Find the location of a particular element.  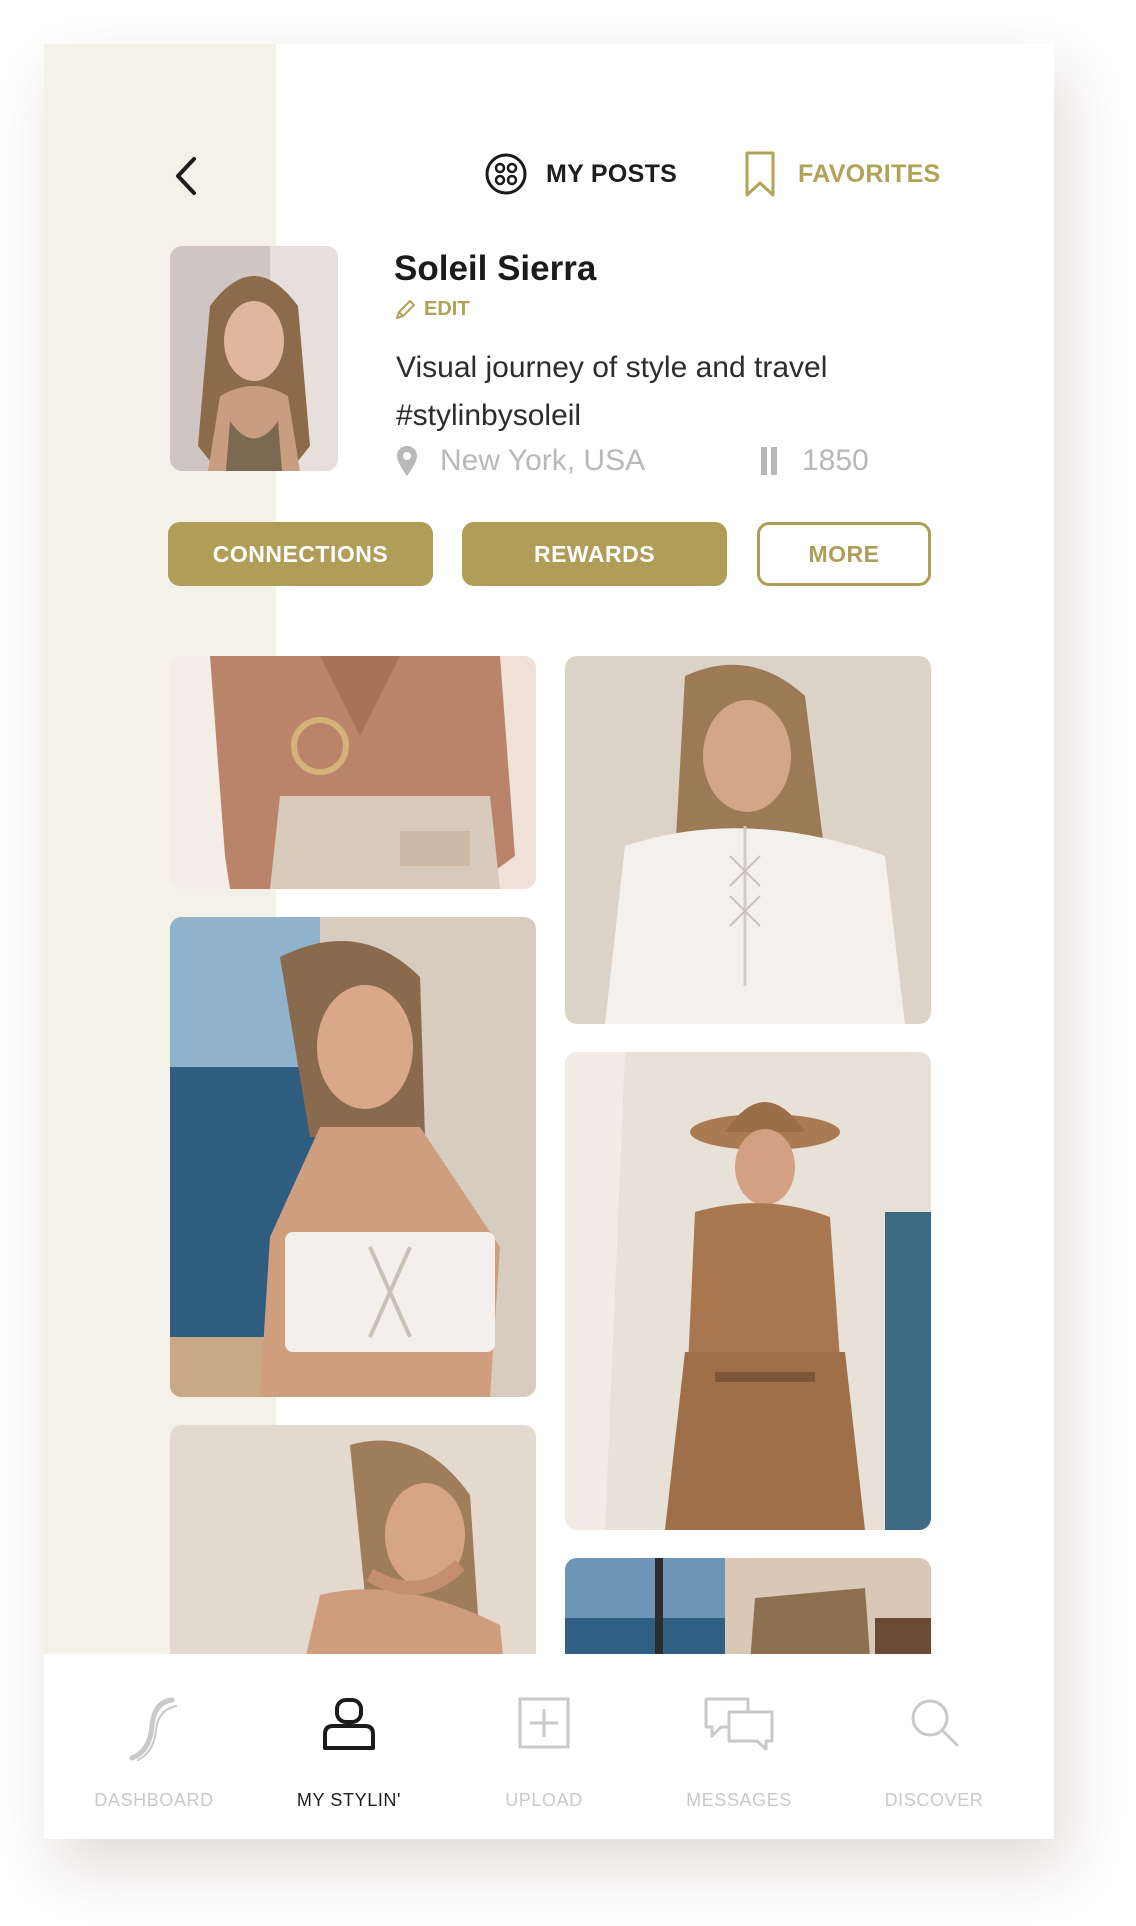

nav-dashboard: DASHBOARD is located at coordinates (154, 1746).